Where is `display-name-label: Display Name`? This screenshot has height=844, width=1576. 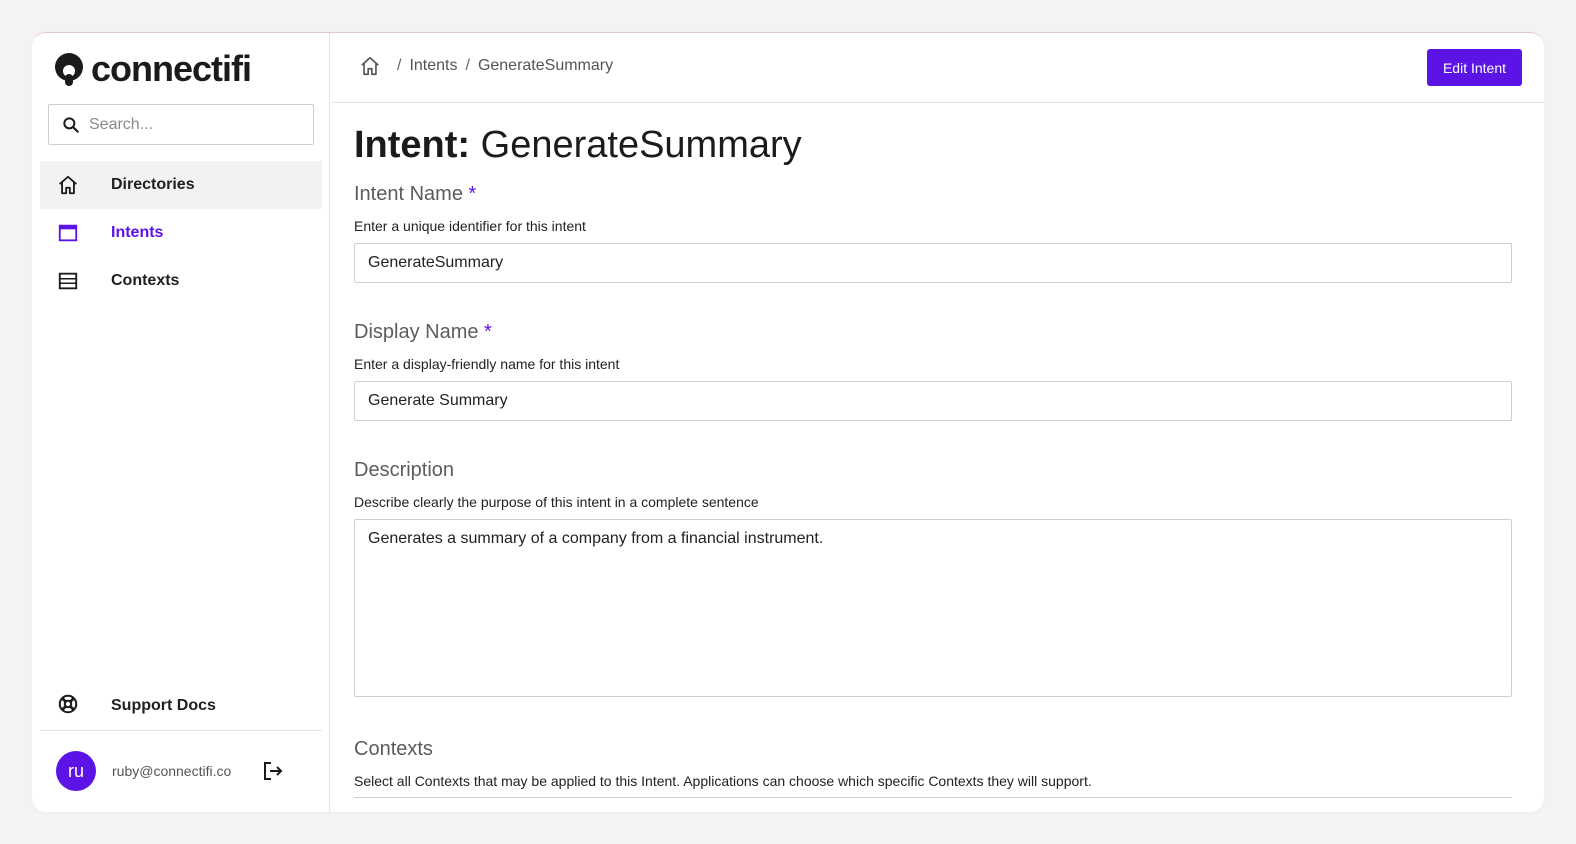 display-name-label: Display Name is located at coordinates (416, 331).